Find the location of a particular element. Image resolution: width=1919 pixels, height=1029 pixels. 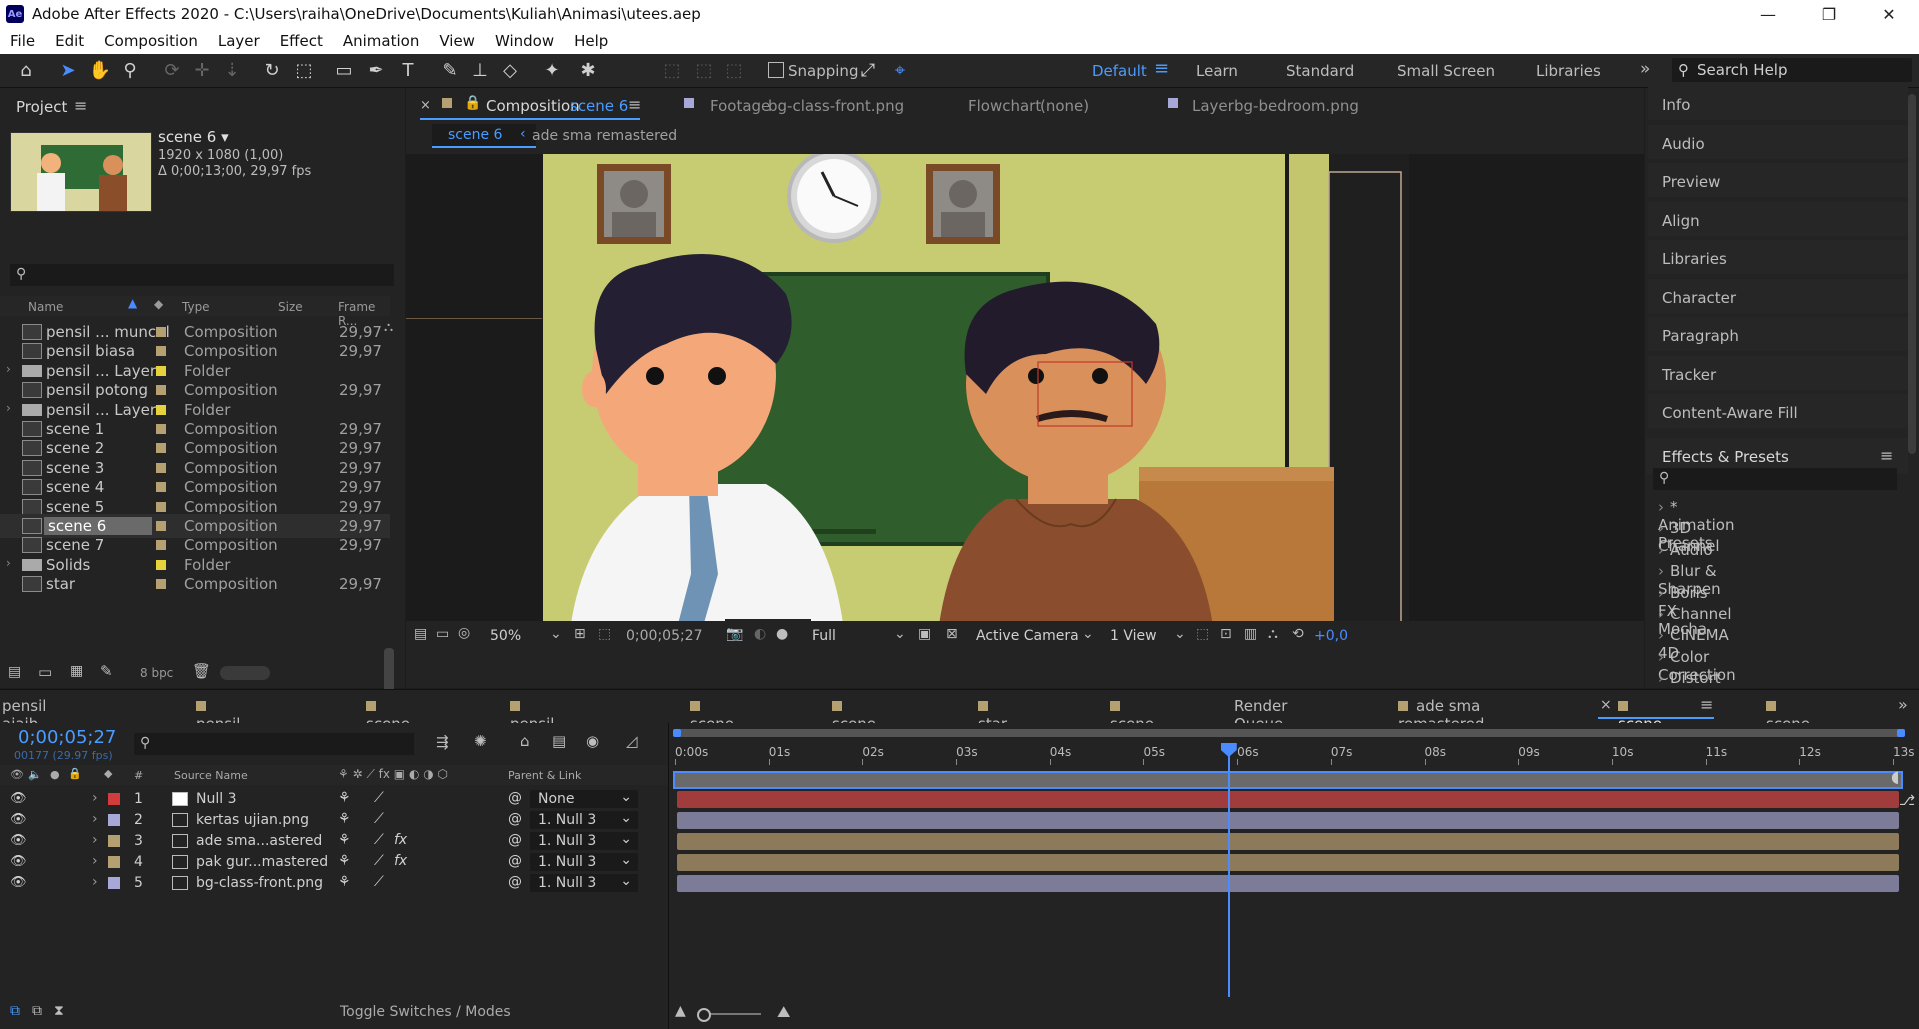

tab-footage-name: bg-class-front.png is located at coordinates (836, 106).